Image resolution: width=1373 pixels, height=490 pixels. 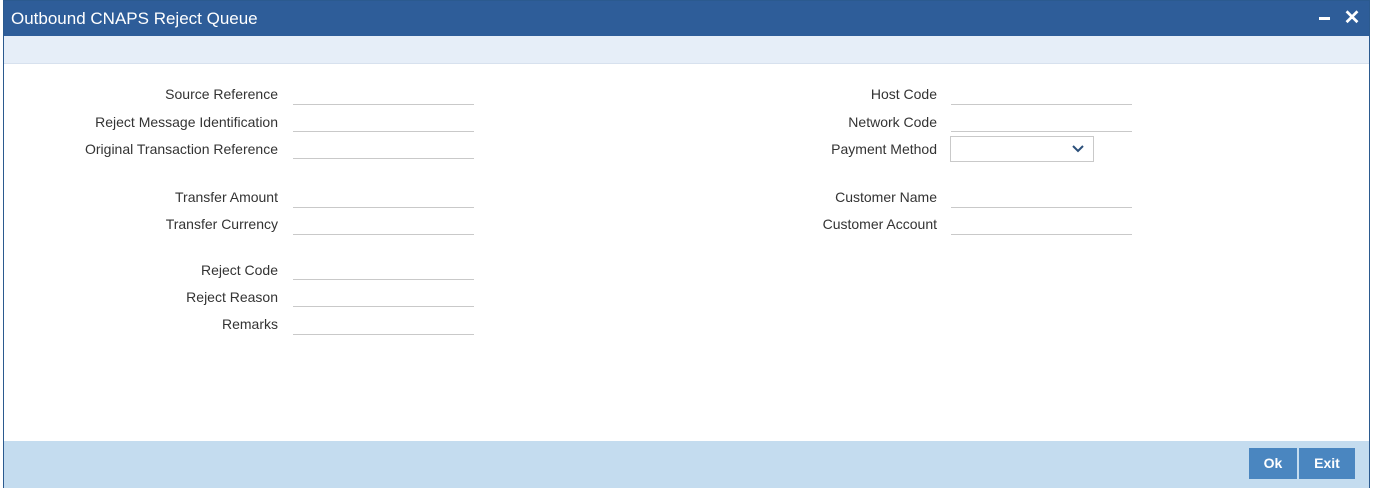 I want to click on original-transaction-reference-input, so click(x=383, y=148).